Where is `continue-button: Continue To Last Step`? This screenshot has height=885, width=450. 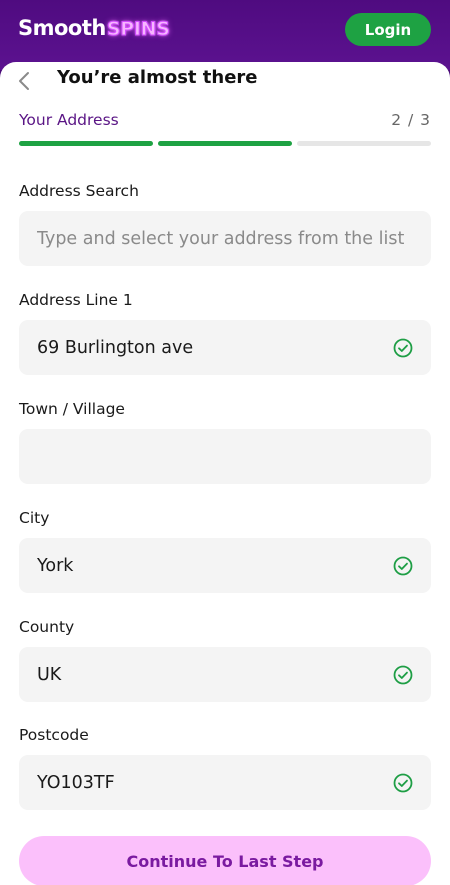 continue-button: Continue To Last Step is located at coordinates (225, 860).